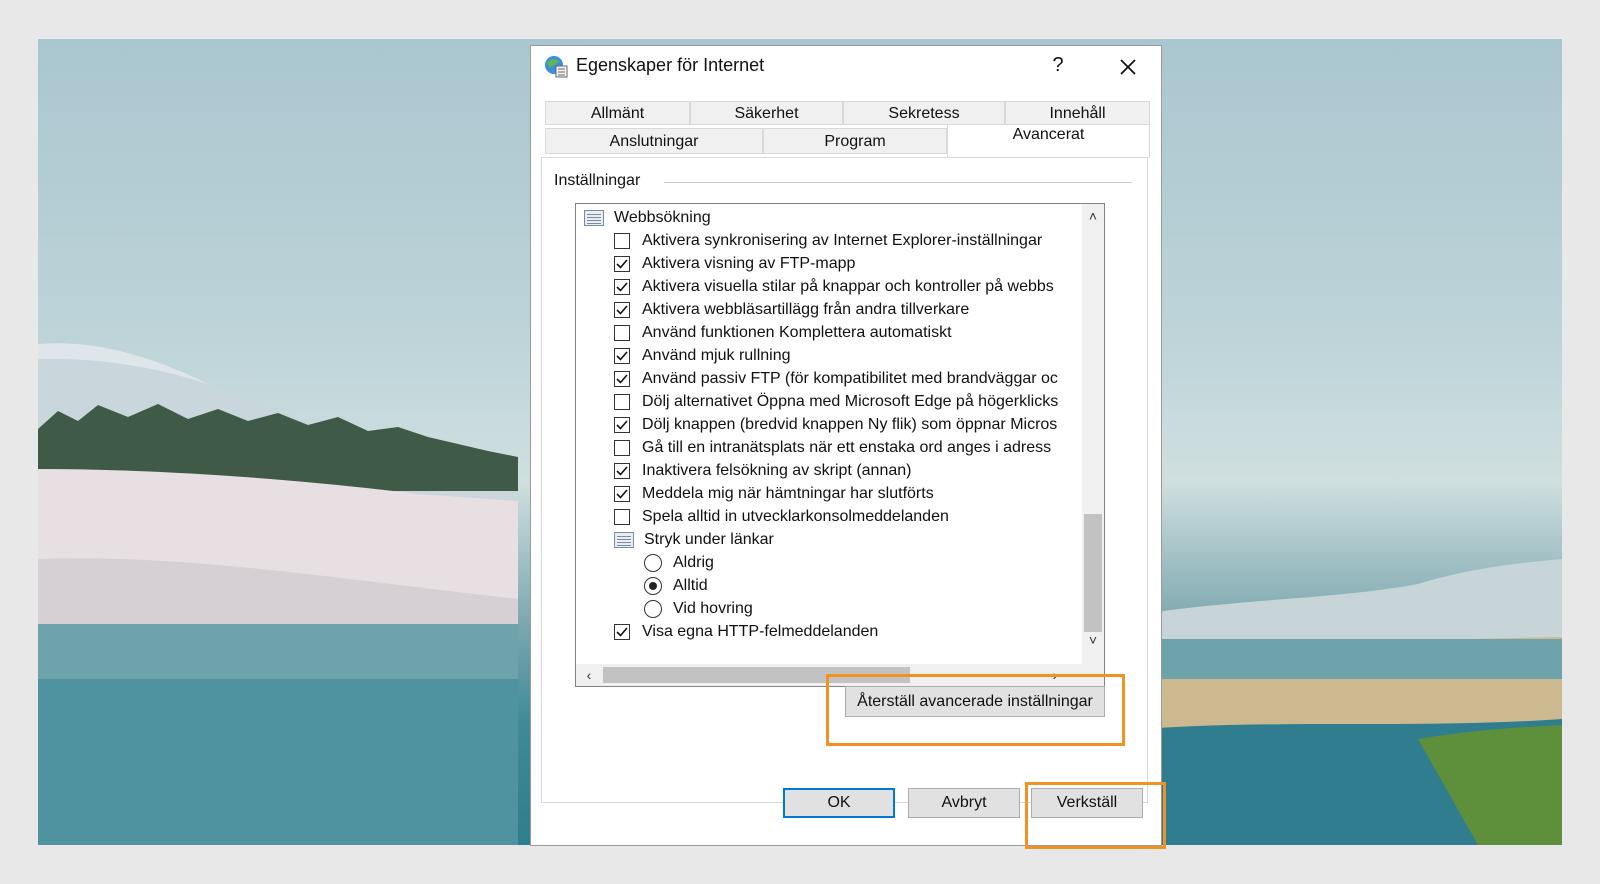 The width and height of the screenshot is (1600, 884). Describe the element at coordinates (600, 181) in the screenshot. I see `settings-group-label: Inställningar` at that location.